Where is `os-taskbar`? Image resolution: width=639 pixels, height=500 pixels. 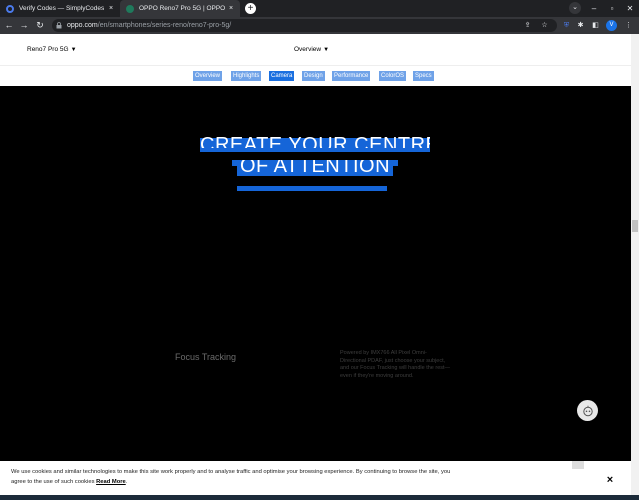
os-taskbar is located at coordinates (319, 497).